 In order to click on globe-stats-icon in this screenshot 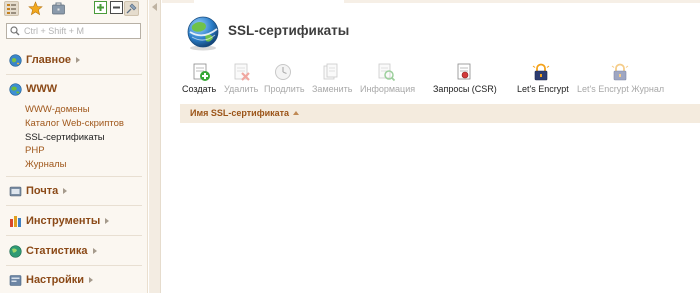, I will do `click(15, 251)`.